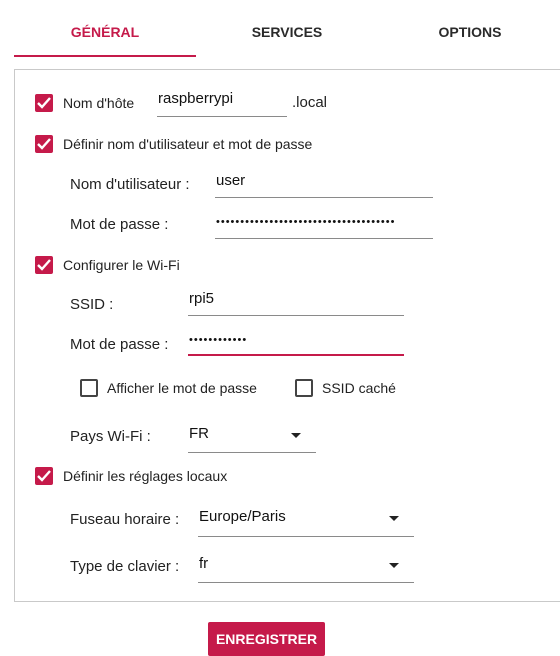  Describe the element at coordinates (105, 28) in the screenshot. I see `tab-general: GÉNÉRAL` at that location.